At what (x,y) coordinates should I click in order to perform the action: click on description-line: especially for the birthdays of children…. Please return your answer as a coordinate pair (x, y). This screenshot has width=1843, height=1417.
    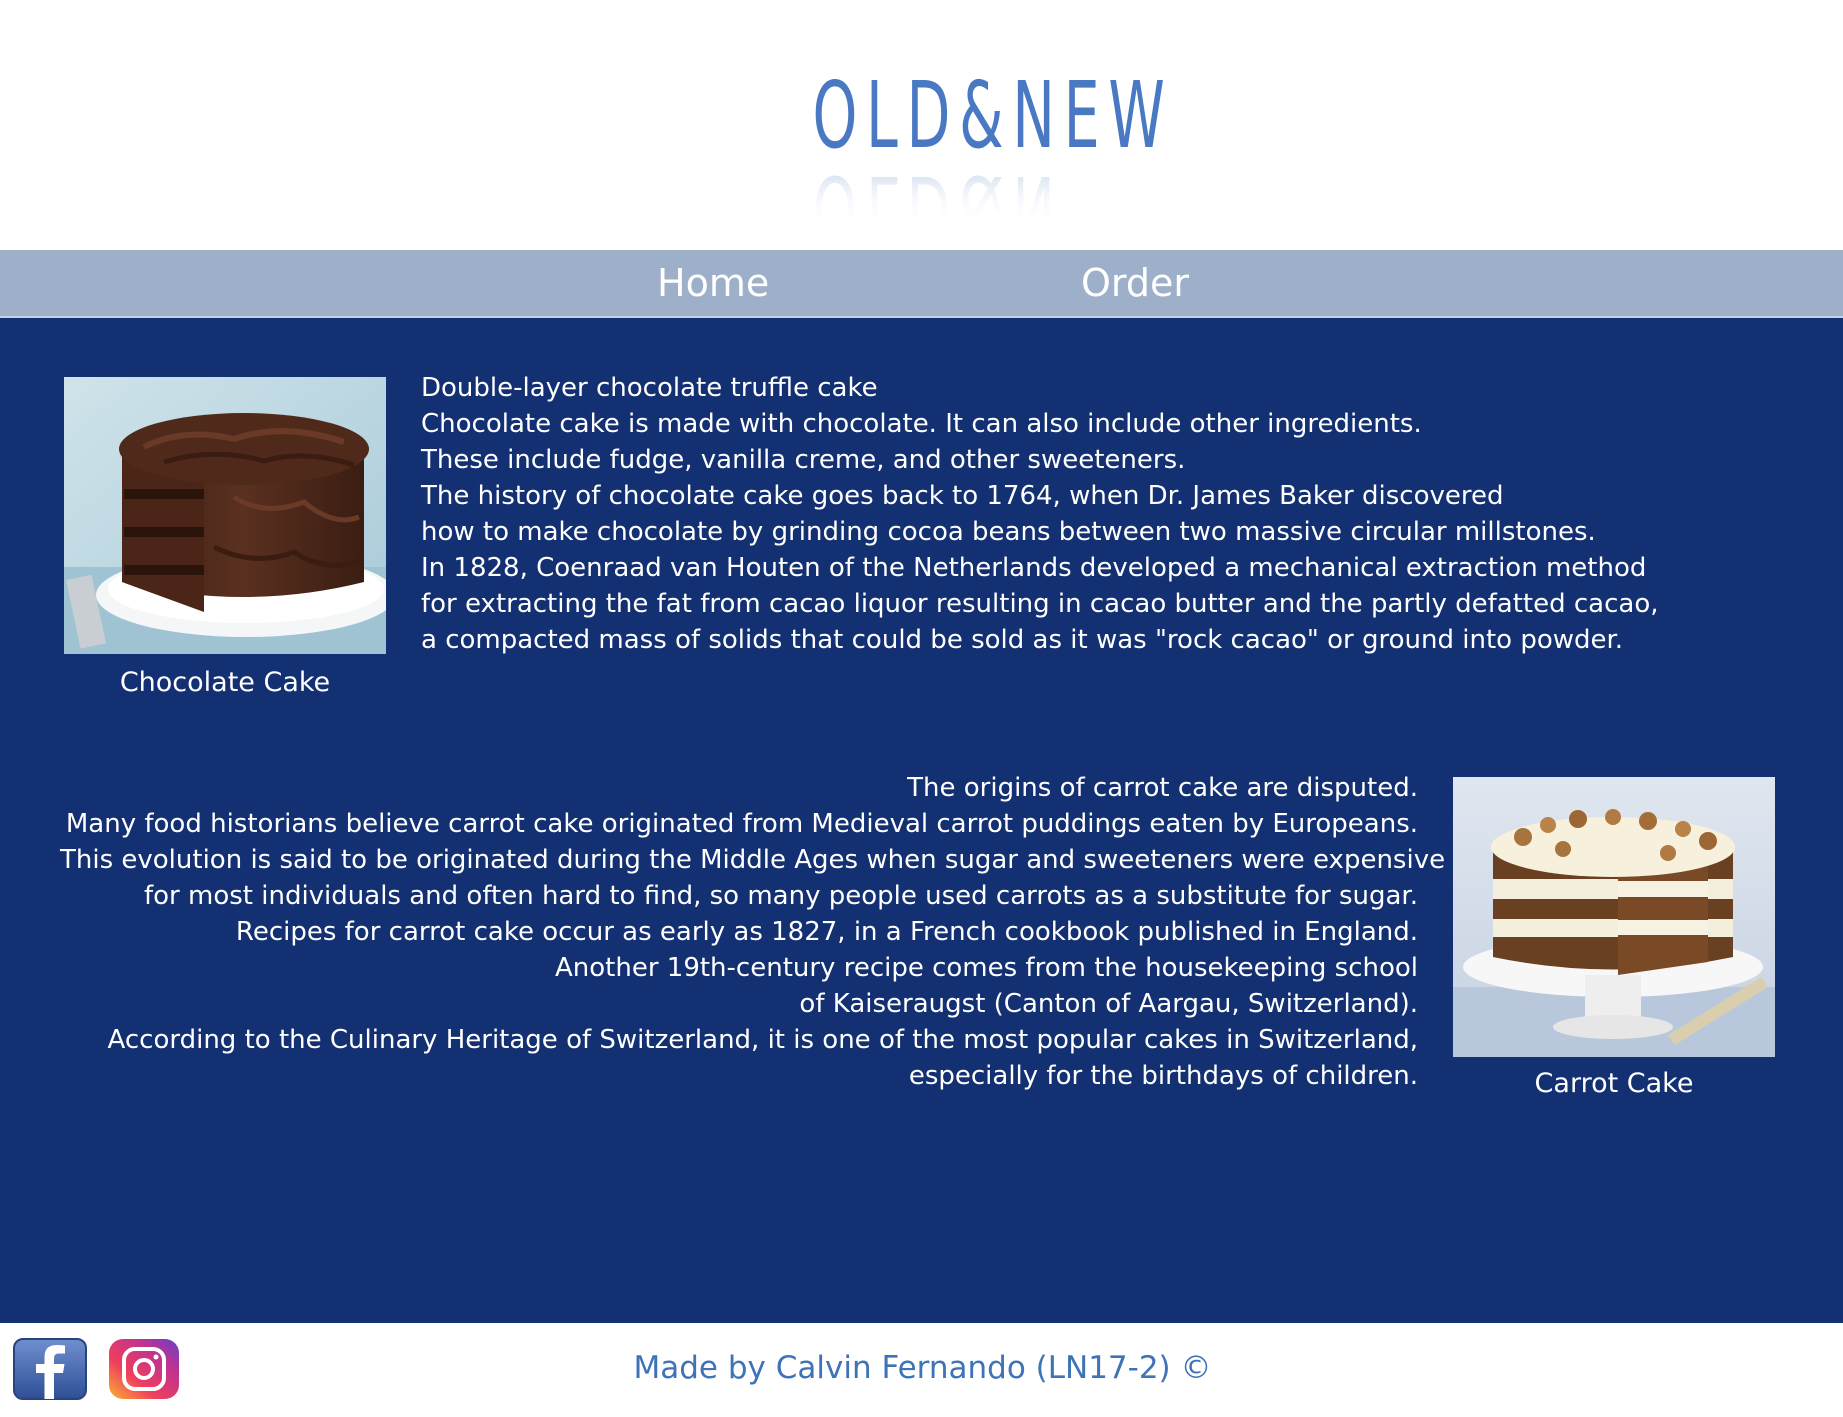
    Looking at the image, I should click on (1163, 1076).